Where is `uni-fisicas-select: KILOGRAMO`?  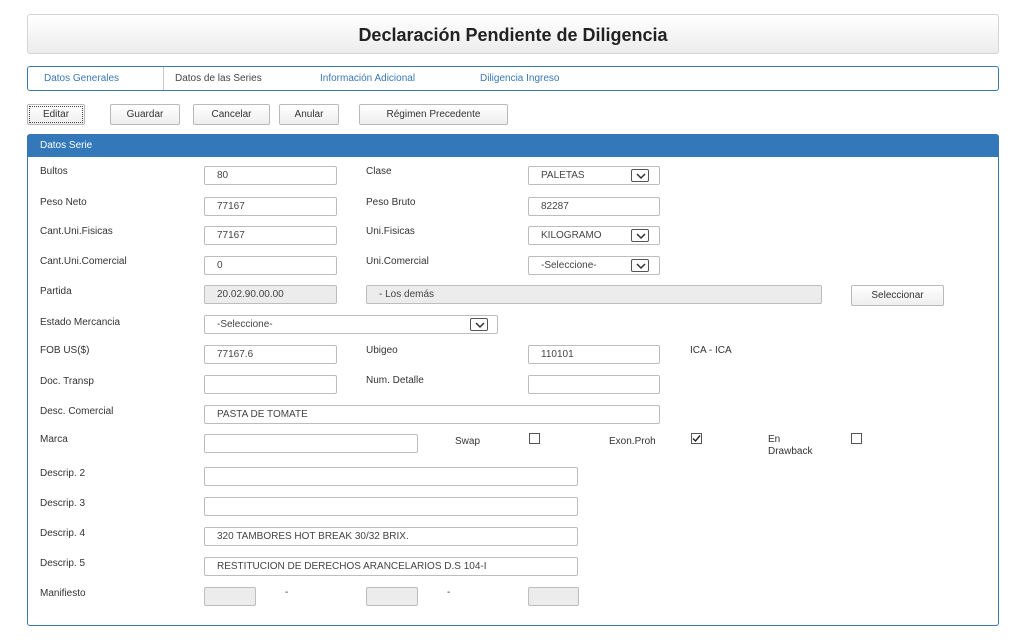
uni-fisicas-select: KILOGRAMO is located at coordinates (594, 235).